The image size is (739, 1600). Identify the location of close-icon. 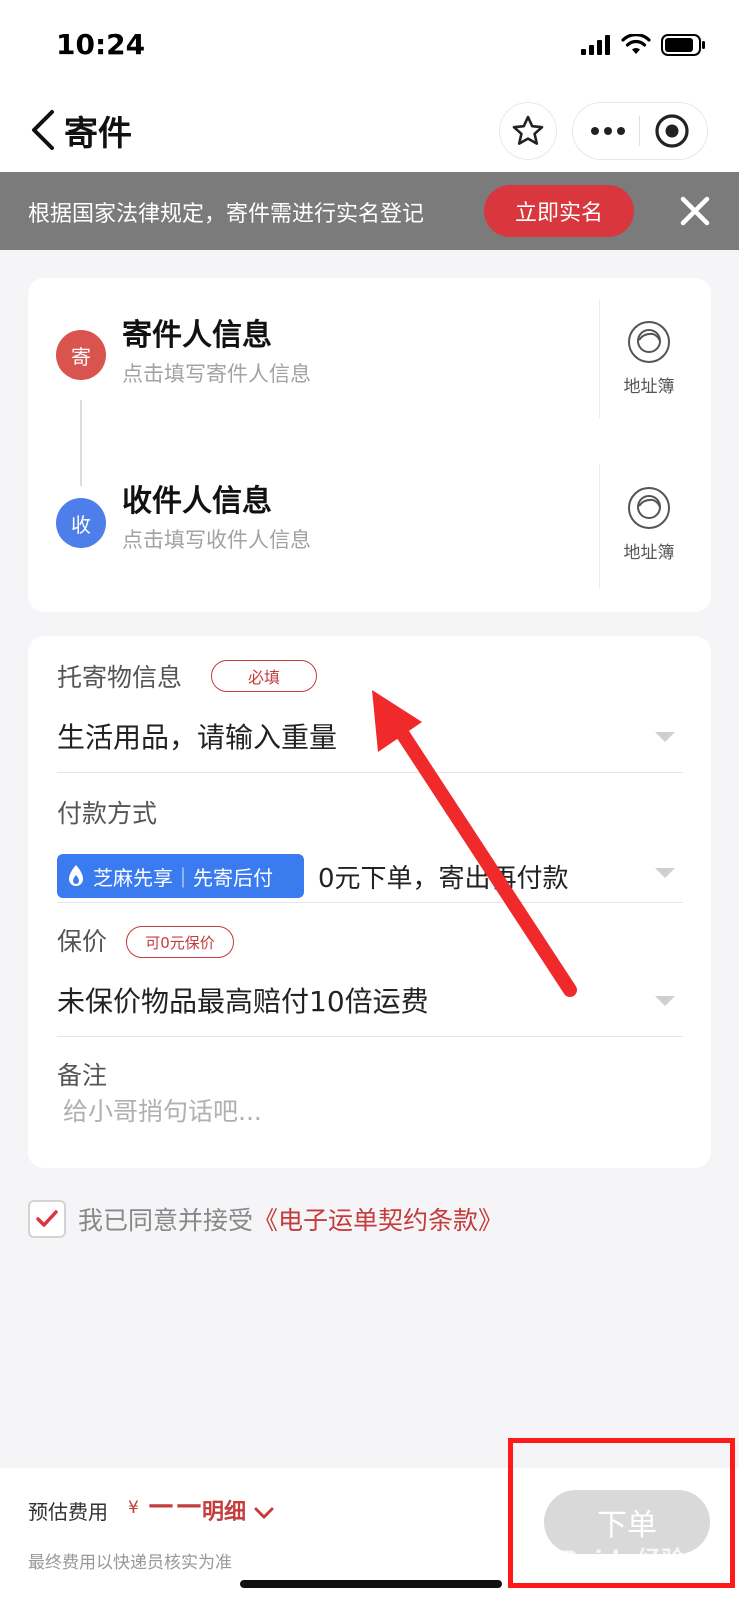
(695, 211).